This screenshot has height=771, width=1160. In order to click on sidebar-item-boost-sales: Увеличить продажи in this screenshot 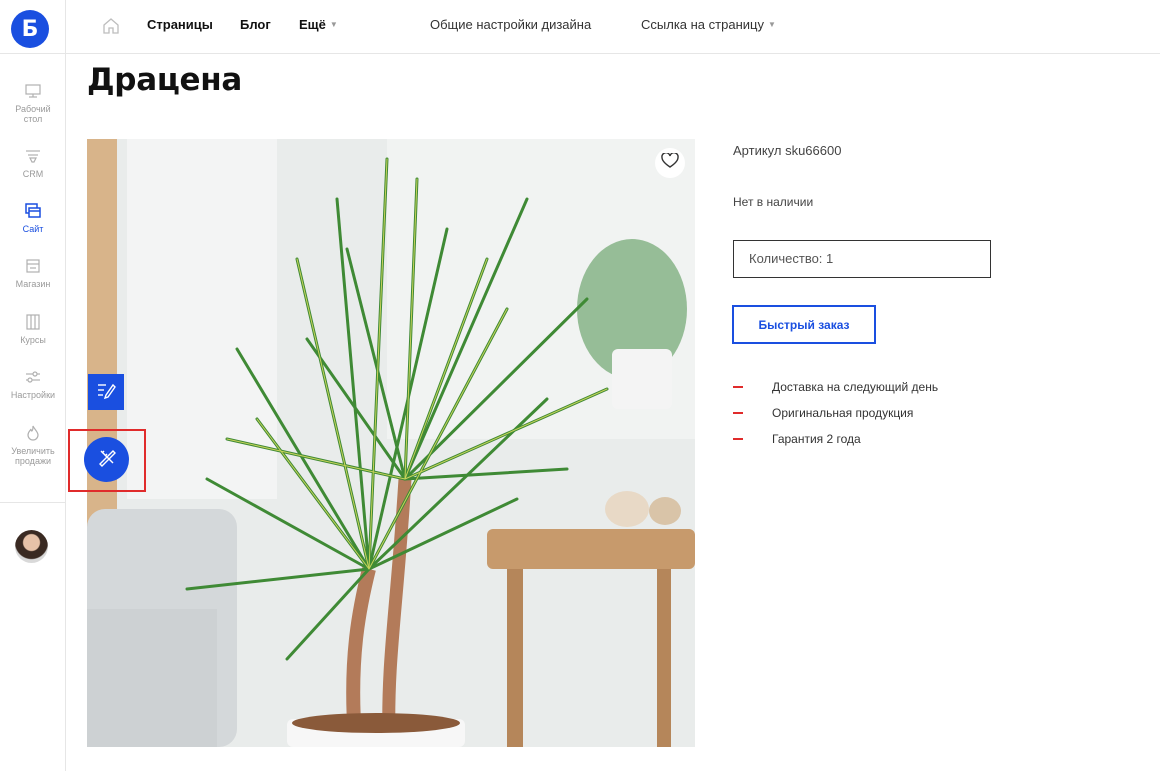, I will do `click(33, 444)`.